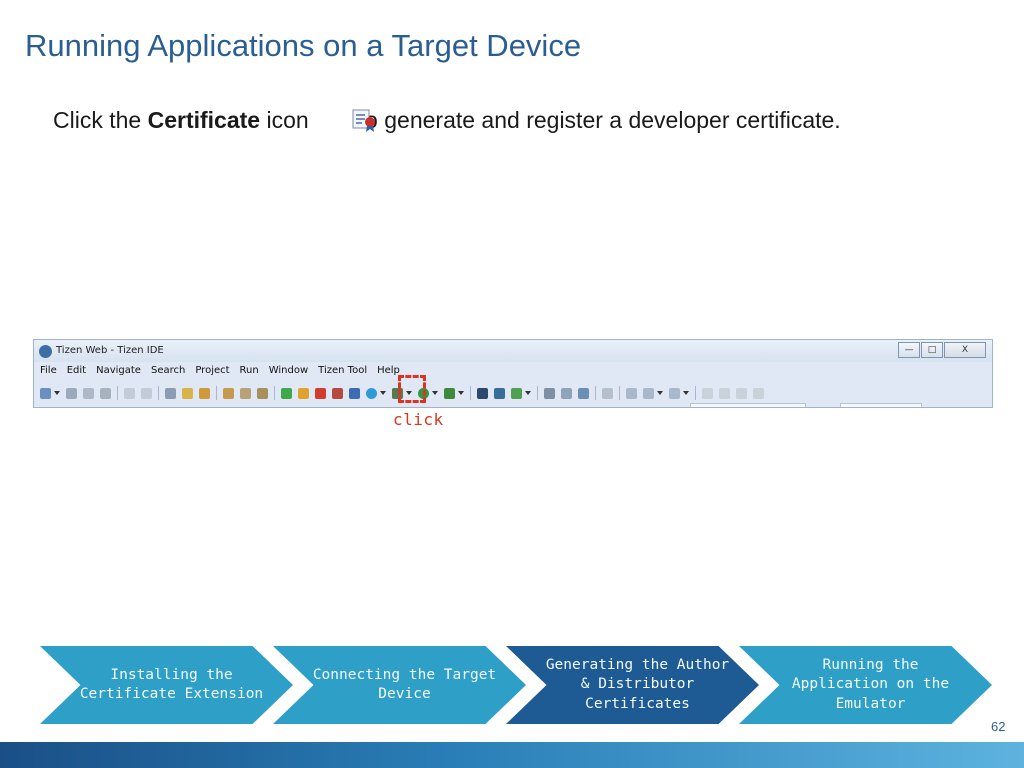  I want to click on menu-window: Window, so click(288, 372).